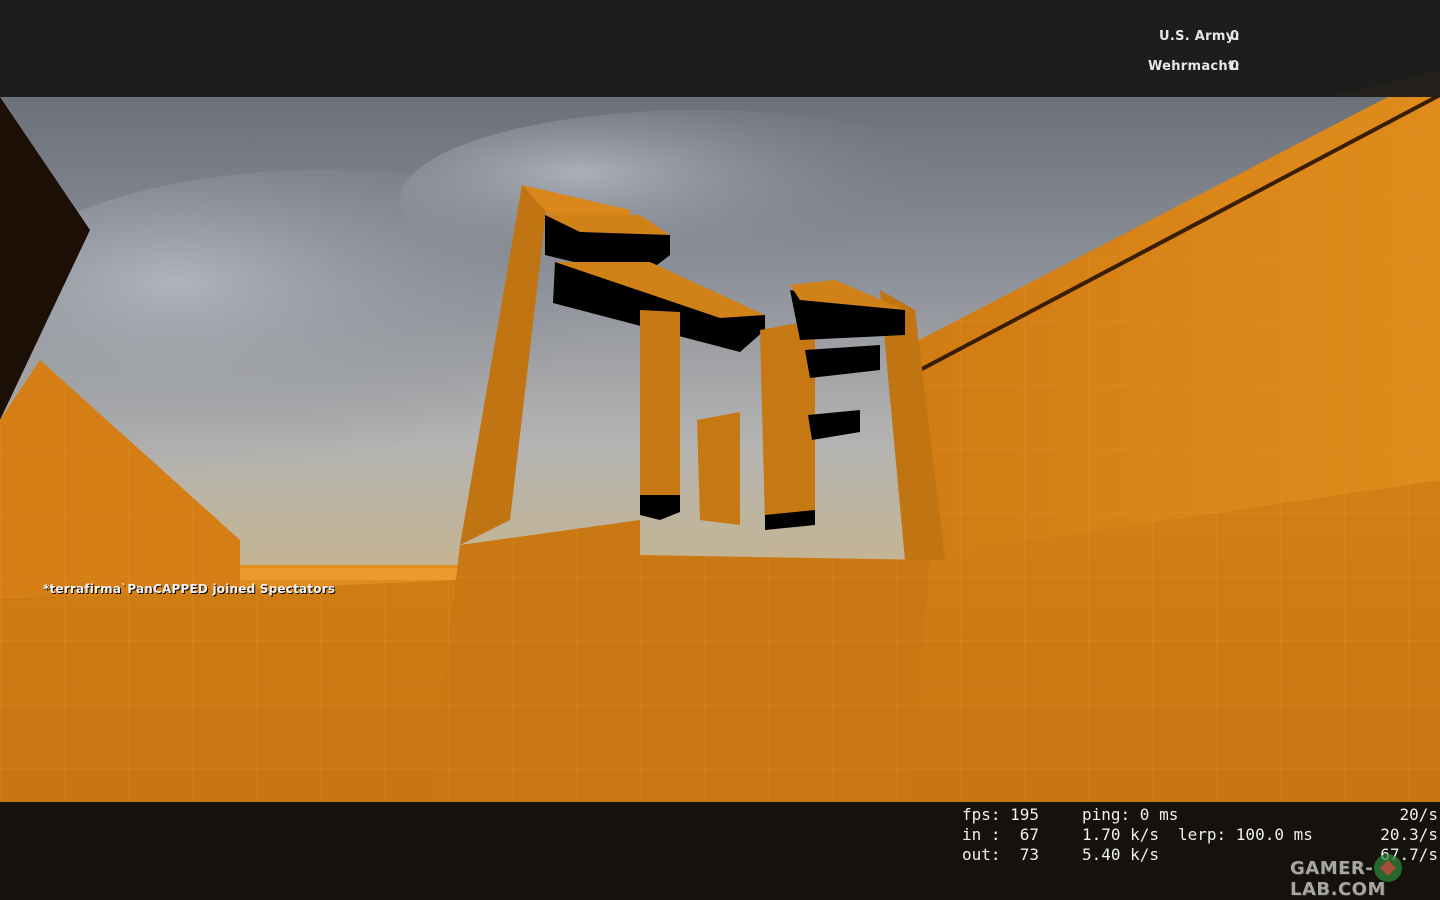 This screenshot has width=1440, height=900. What do you see at coordinates (1418, 814) in the screenshot?
I see `netgraph-rate: 20/s` at bounding box center [1418, 814].